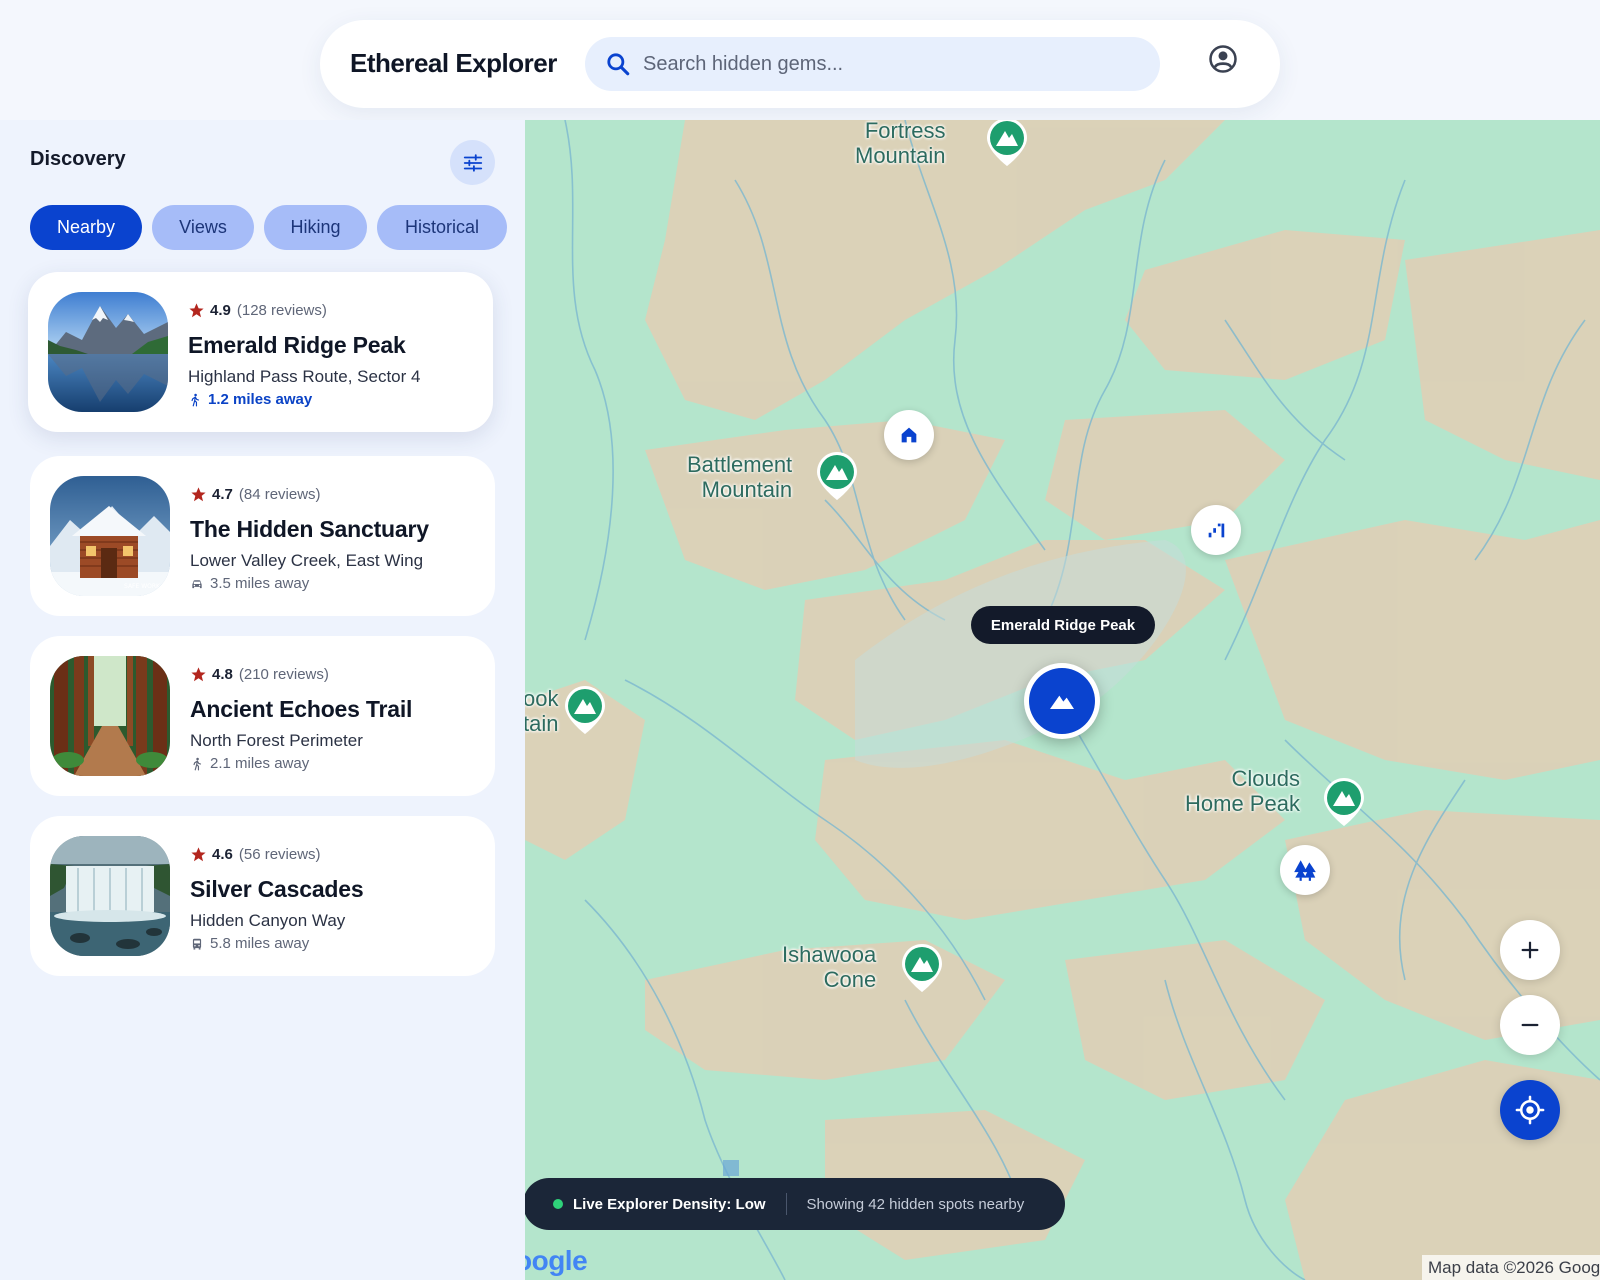 Image resolution: width=1600 pixels, height=1280 pixels. What do you see at coordinates (297, 345) in the screenshot?
I see `place-title: Emerald Ridge Peak` at bounding box center [297, 345].